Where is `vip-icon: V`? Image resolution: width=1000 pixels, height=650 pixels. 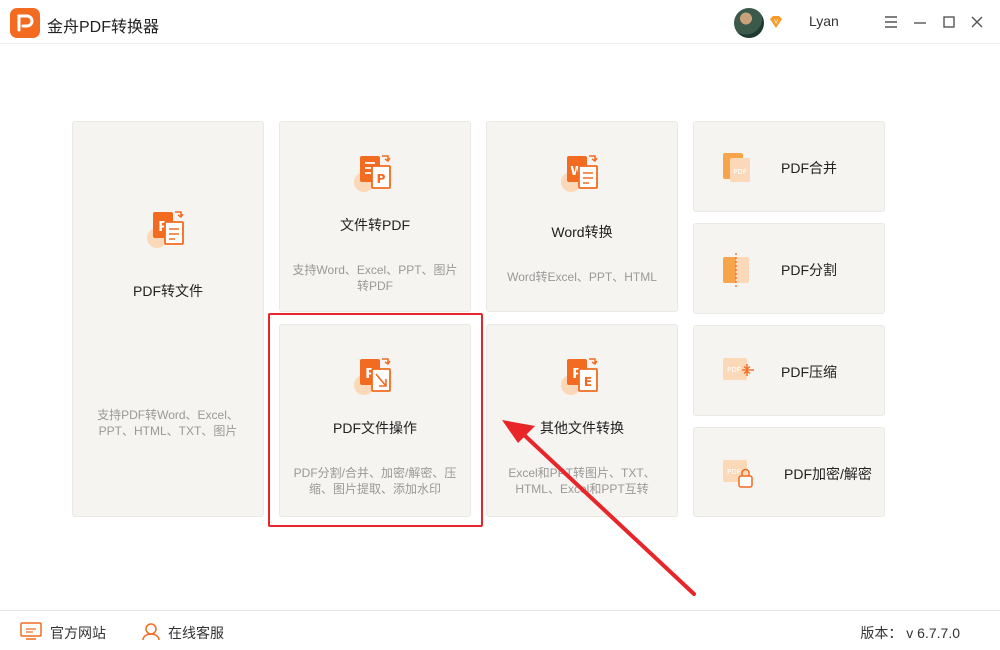
vip-icon: V is located at coordinates (776, 22).